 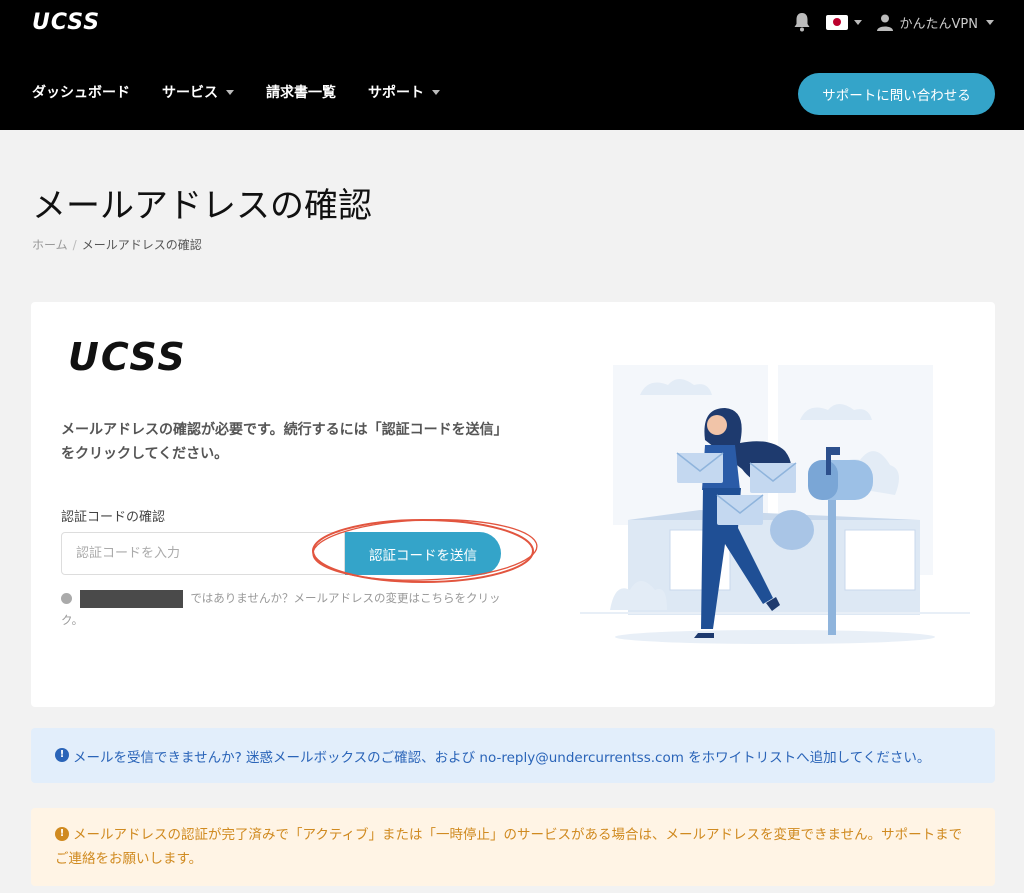 What do you see at coordinates (884, 22) in the screenshot?
I see `user-icon` at bounding box center [884, 22].